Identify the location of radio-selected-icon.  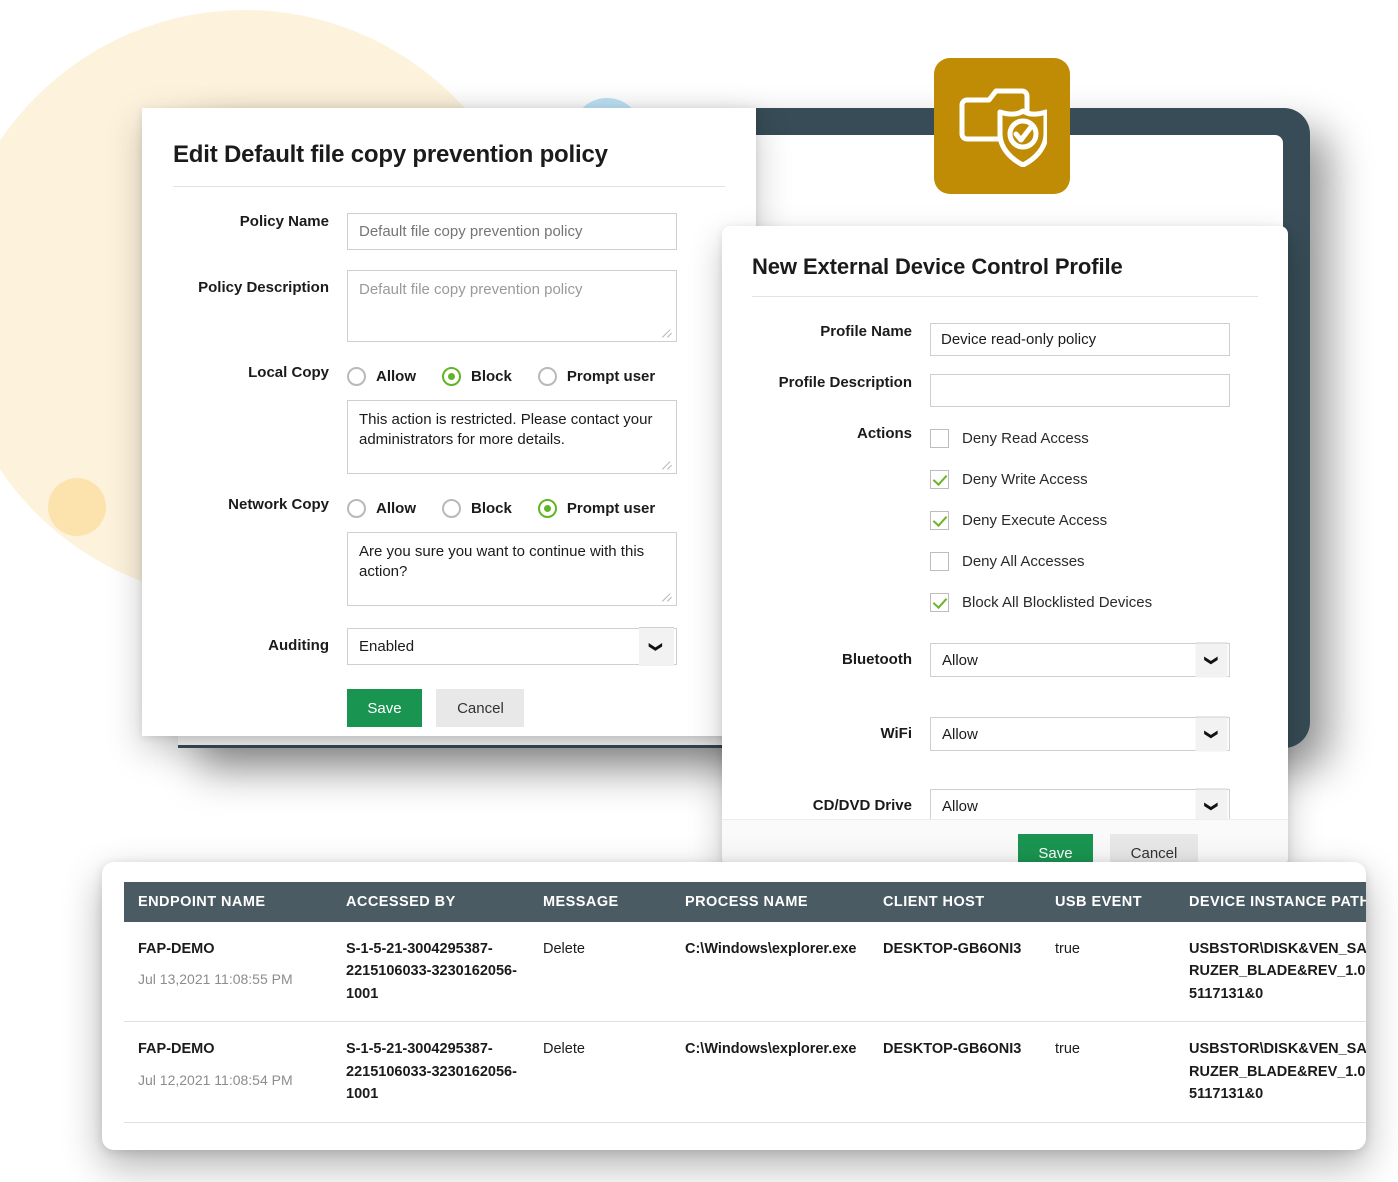
(547, 508).